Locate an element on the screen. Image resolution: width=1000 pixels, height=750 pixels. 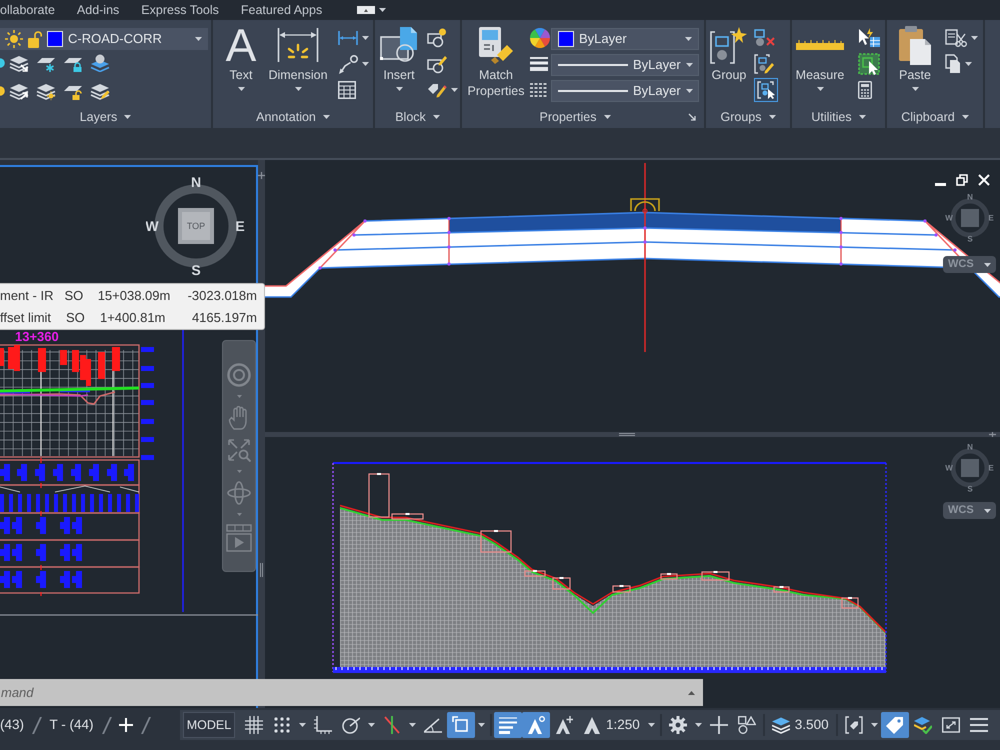
table-icon is located at coordinates (347, 90).